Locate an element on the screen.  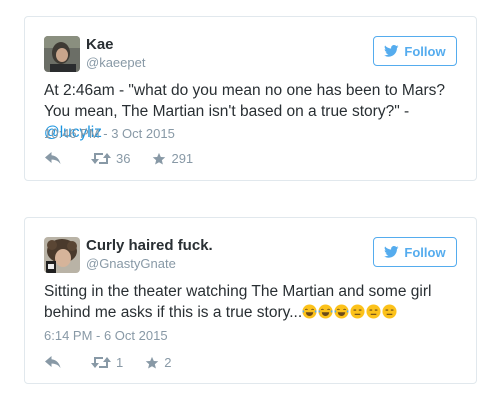
display-name: Curly haired fuck. is located at coordinates (149, 245).